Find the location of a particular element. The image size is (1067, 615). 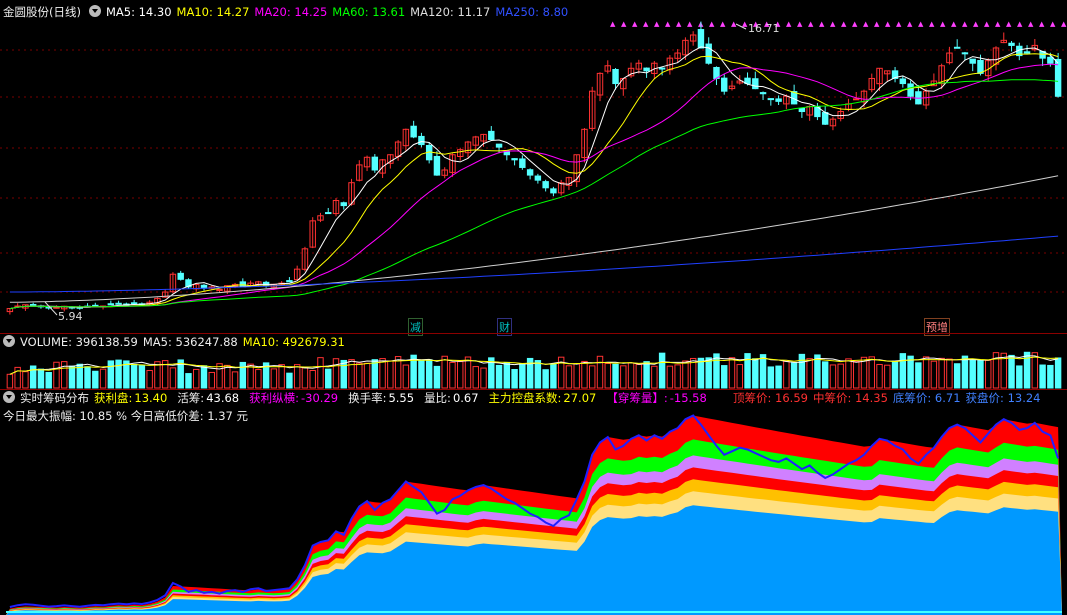

chip-item-0: 获利盘: 13.40 is located at coordinates (131, 398).